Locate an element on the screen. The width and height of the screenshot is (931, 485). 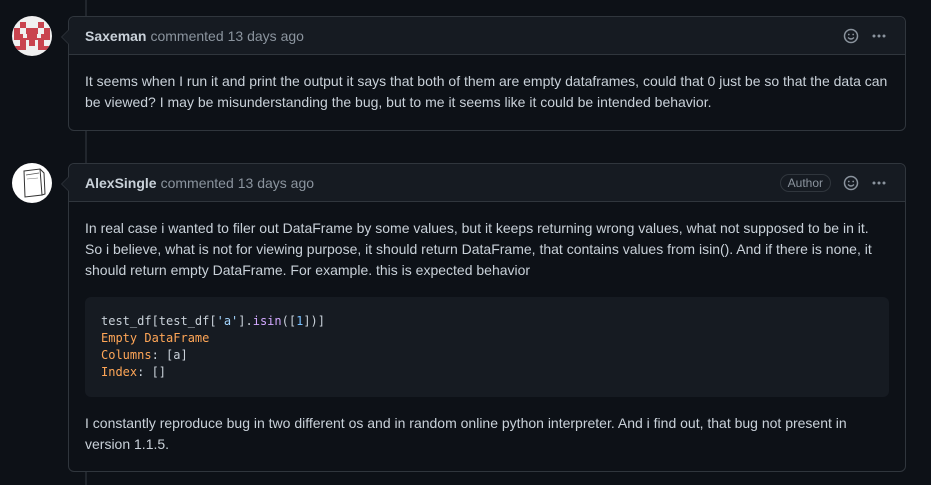
code-token: Columns is located at coordinates (126, 355).